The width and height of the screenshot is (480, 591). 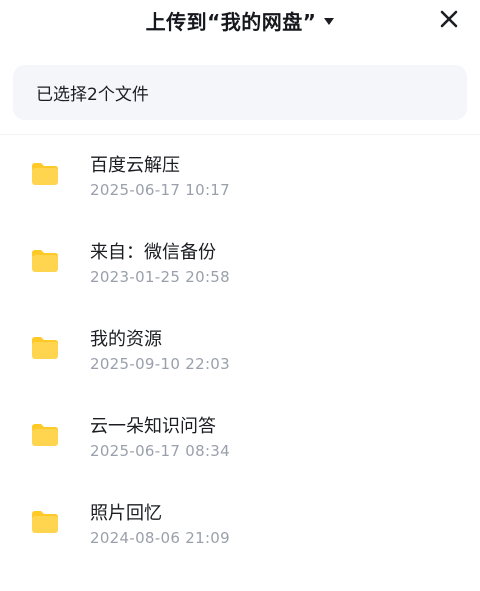 What do you see at coordinates (92, 95) in the screenshot?
I see `selection-count-text: 已选择2个文件` at bounding box center [92, 95].